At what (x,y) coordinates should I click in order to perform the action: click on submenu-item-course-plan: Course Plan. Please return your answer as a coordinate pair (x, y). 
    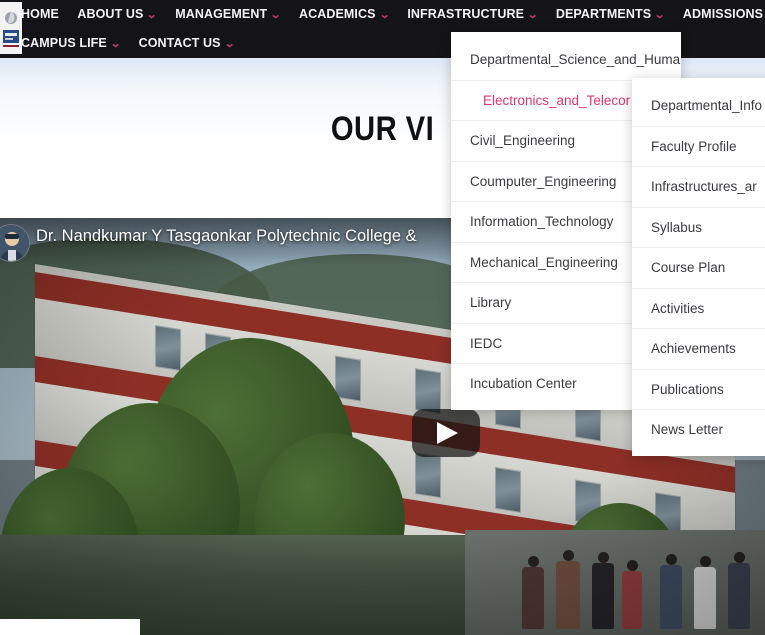
    Looking at the image, I should click on (698, 268).